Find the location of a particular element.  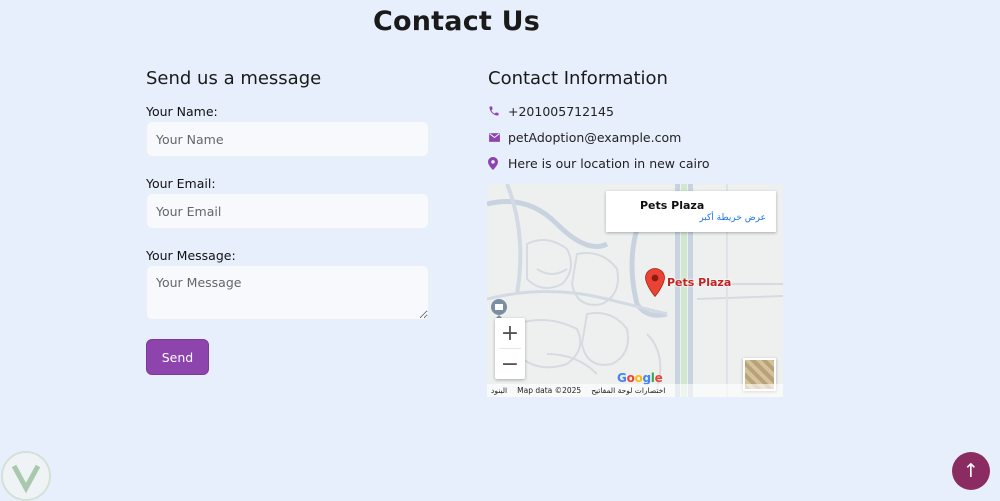

map-data-text: Map data ©2025 is located at coordinates (549, 390).